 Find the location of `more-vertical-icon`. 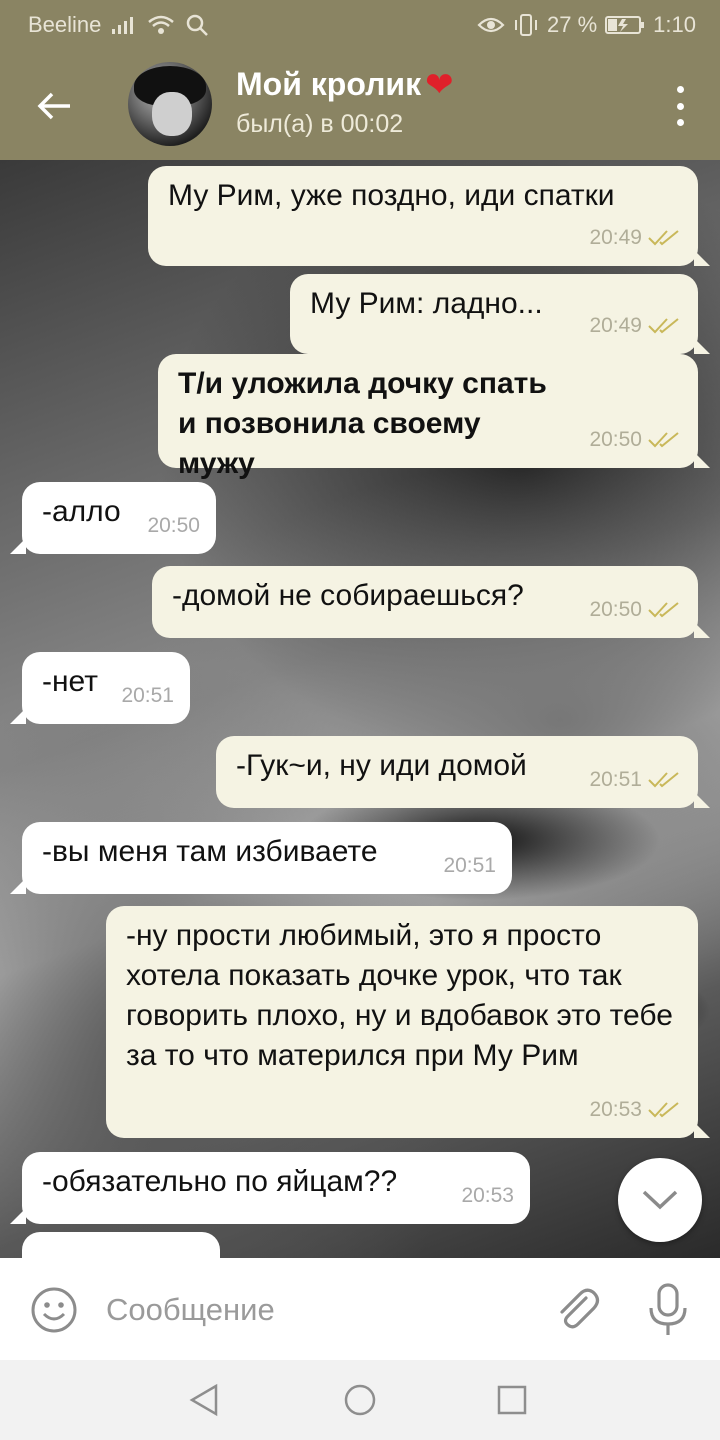

more-vertical-icon is located at coordinates (680, 89).